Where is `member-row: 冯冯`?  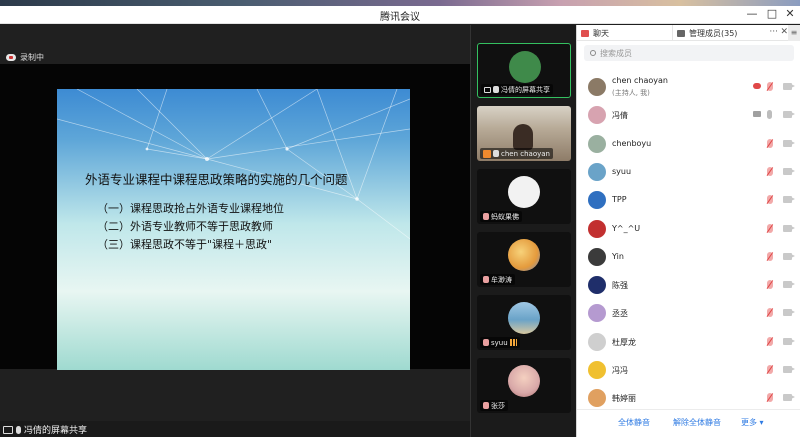
member-row: 冯冯 is located at coordinates (688, 370).